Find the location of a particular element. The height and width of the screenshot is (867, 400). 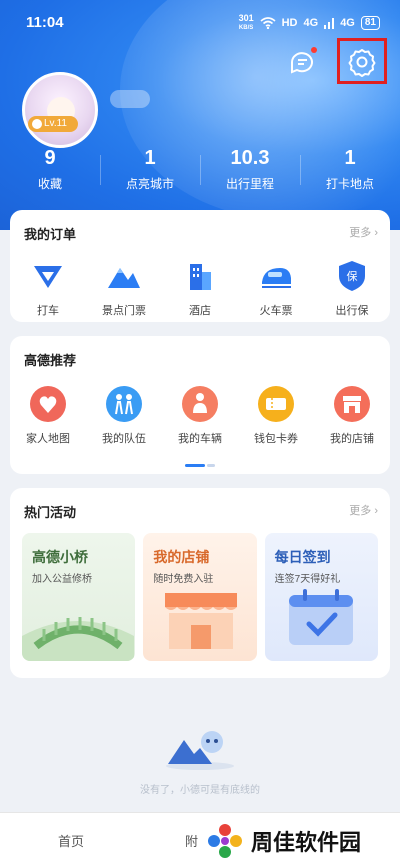

hd-badge: HD is located at coordinates (289, 23).